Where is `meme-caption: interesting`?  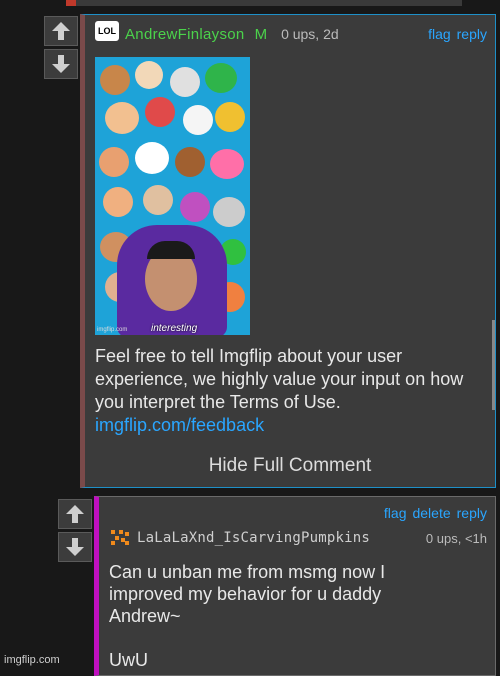
meme-caption: interesting is located at coordinates (174, 328).